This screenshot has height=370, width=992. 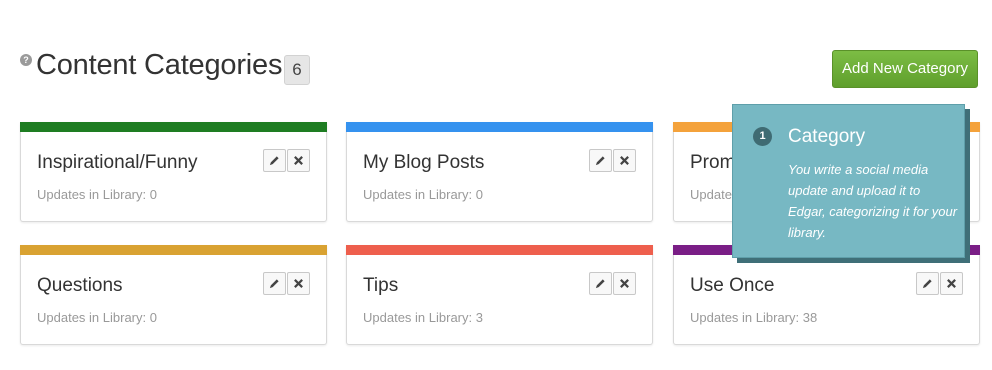 What do you see at coordinates (499, 295) in the screenshot?
I see `category-card-tips: Tips Updates in Library: 3` at bounding box center [499, 295].